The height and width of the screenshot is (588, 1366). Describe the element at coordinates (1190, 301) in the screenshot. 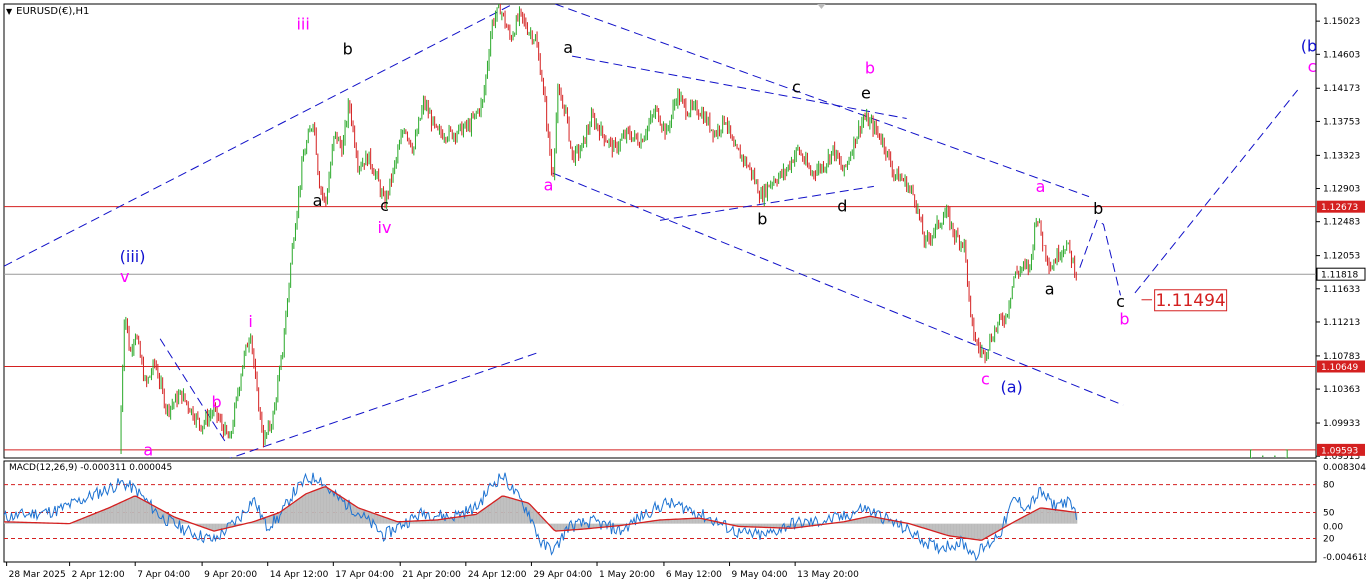

I see `price-annotation-text: 1.11494` at that location.